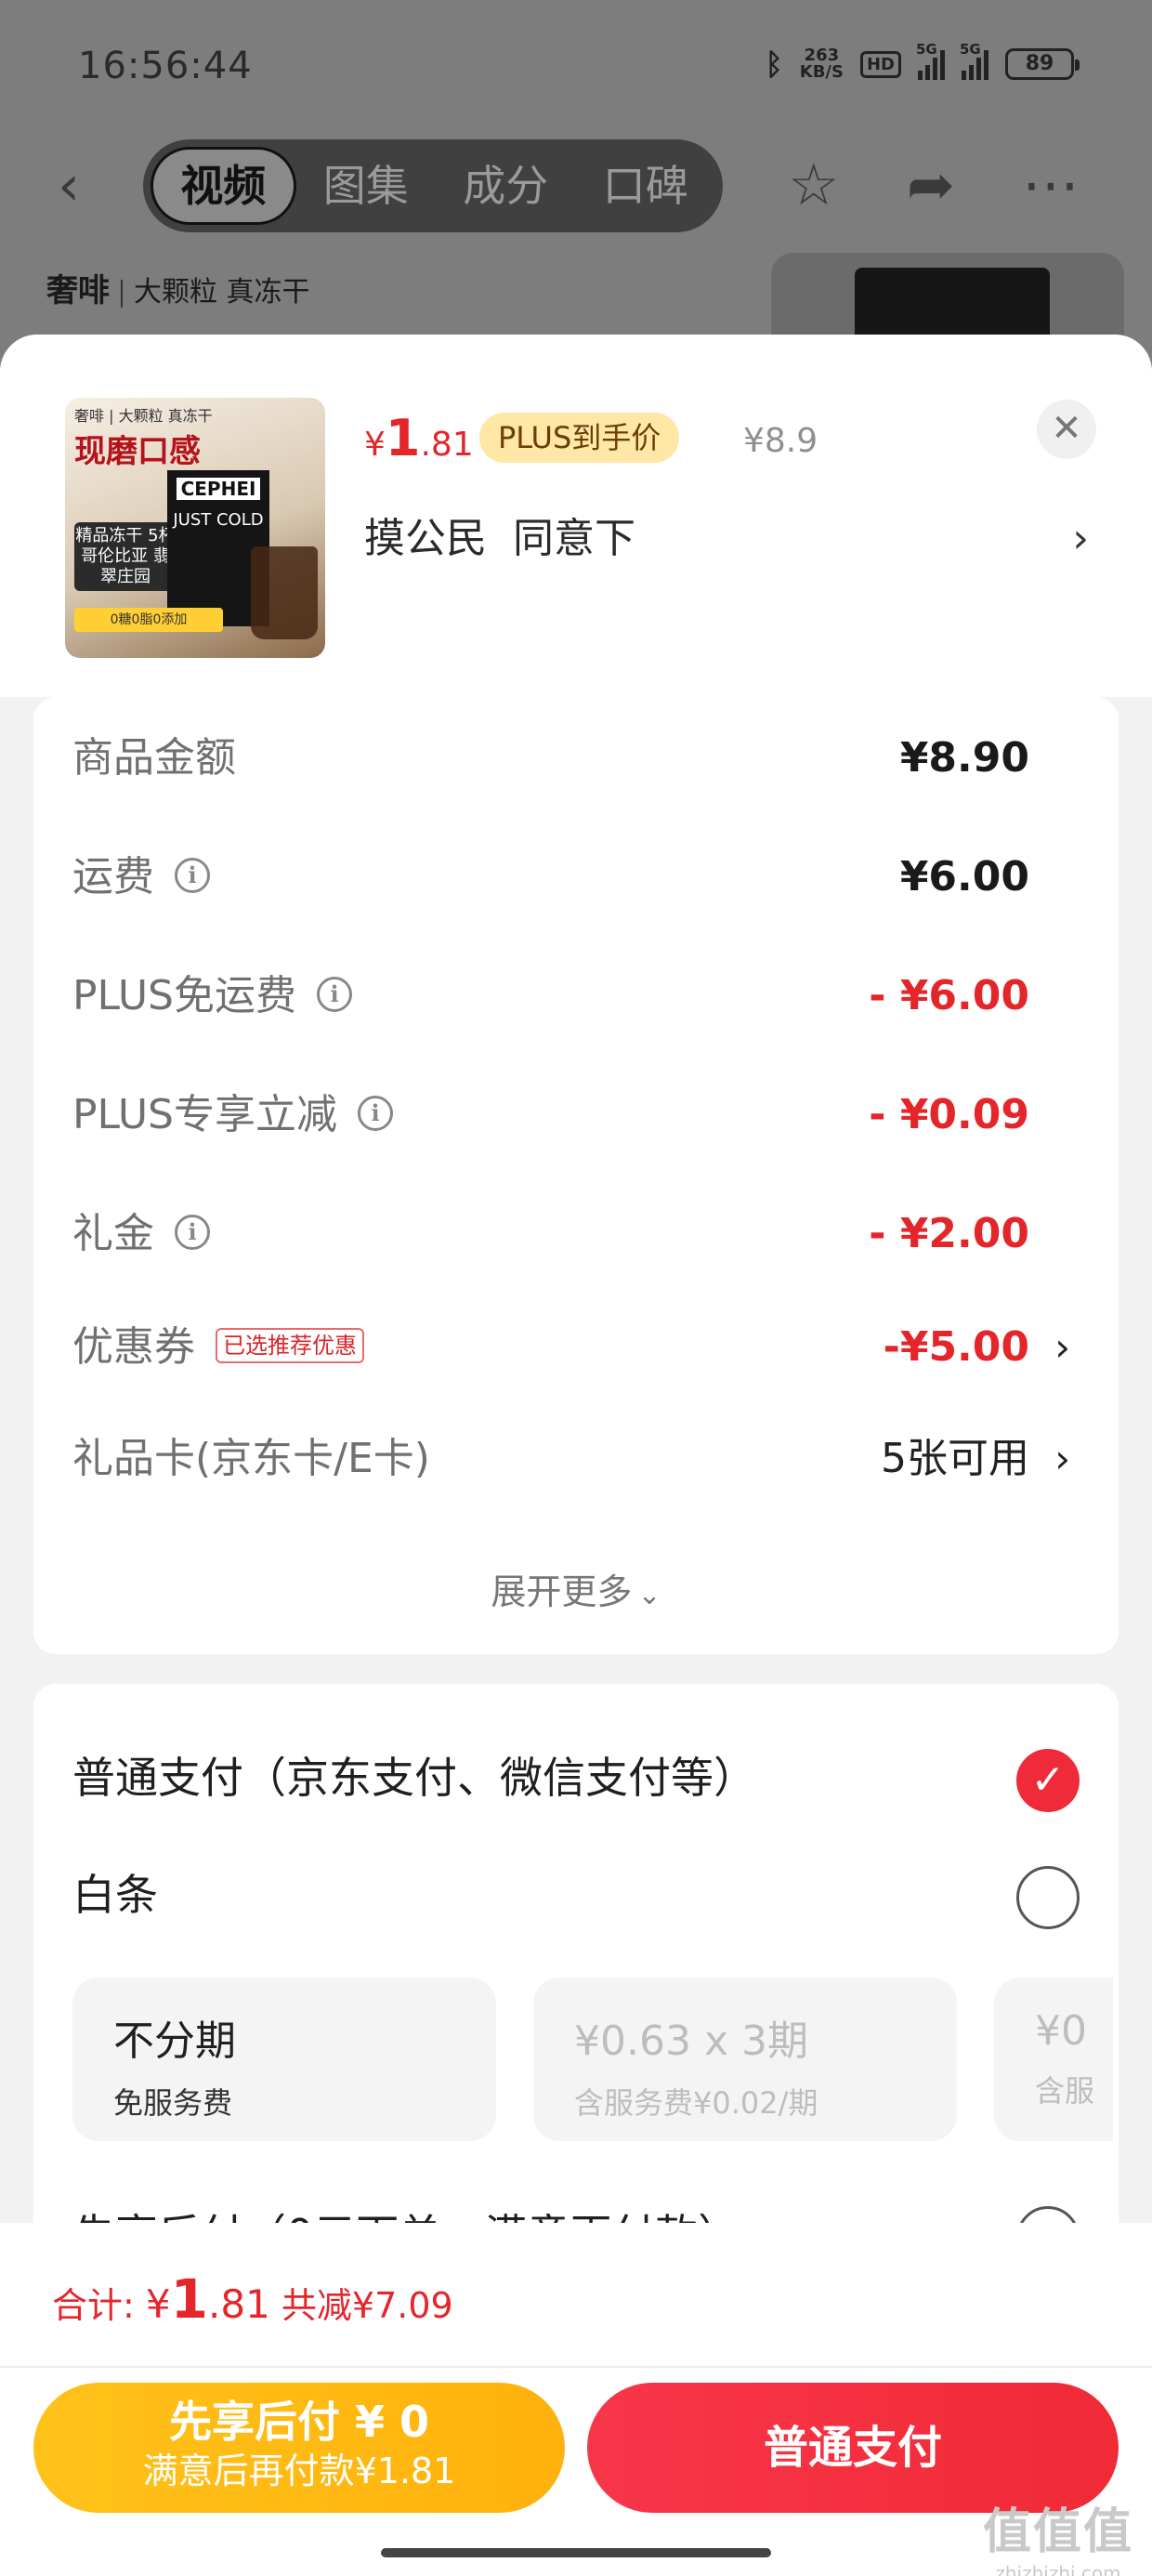 The image size is (1152, 2576). I want to click on cost-value: - ¥0.09, so click(949, 1114).